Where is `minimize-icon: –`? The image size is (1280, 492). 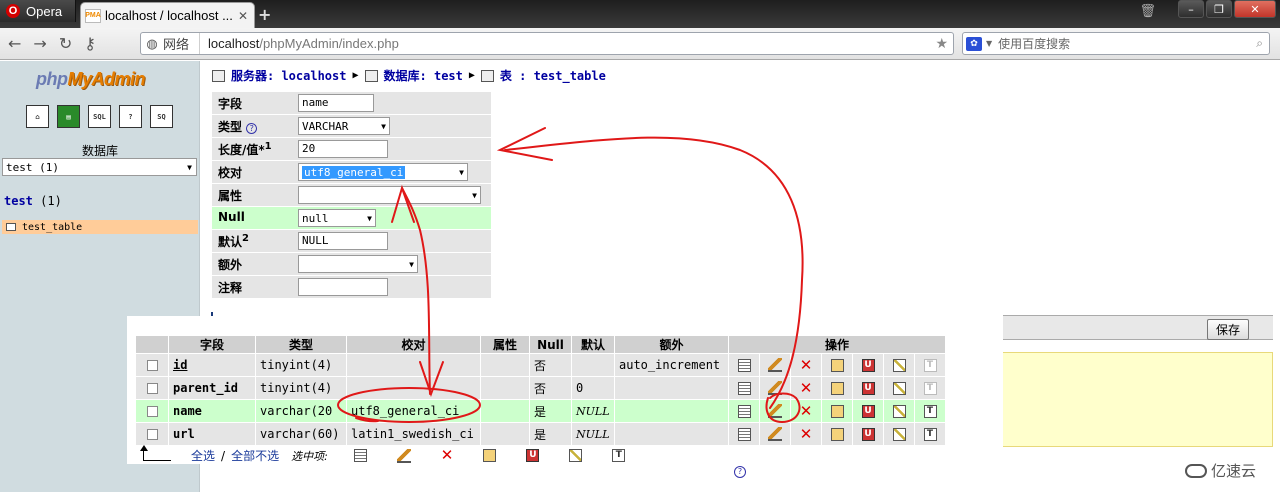 minimize-icon: – is located at coordinates (1191, 9).